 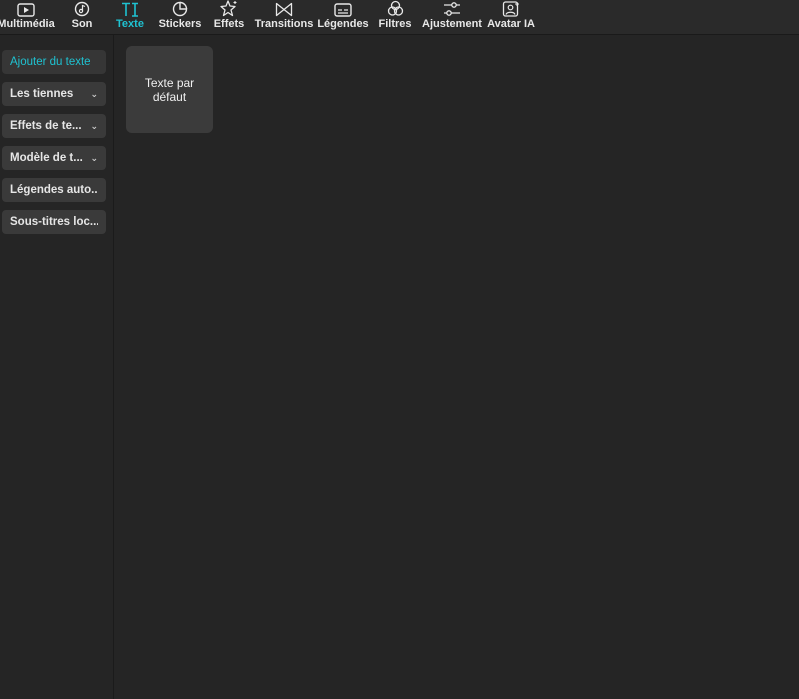 I want to click on tab-legendes: Légendes, so click(x=343, y=17).